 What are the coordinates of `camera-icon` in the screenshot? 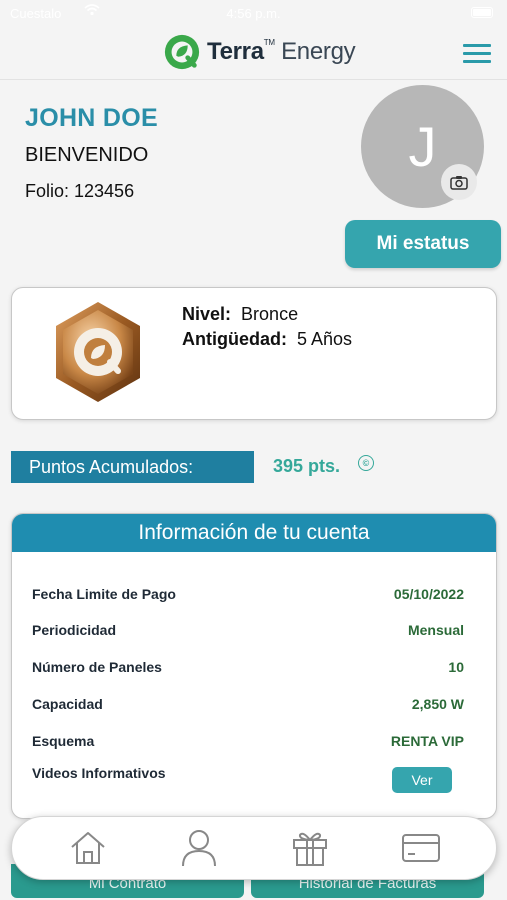 It's located at (459, 182).